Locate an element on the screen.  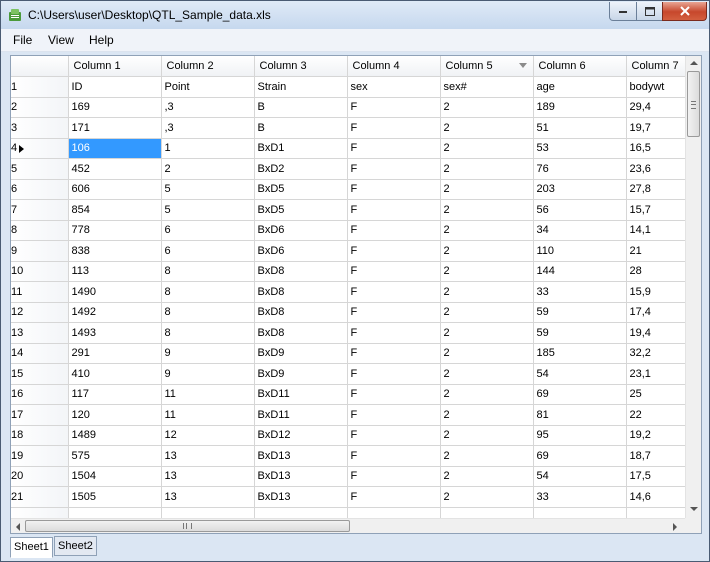
row-header: 15 is located at coordinates (40, 374).